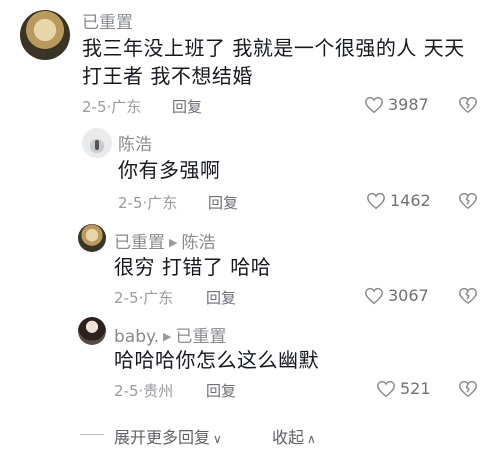 The height and width of the screenshot is (460, 500). Describe the element at coordinates (273, 62) in the screenshot. I see `comment-text: 我三年没上班了 我就是一个很强的人 天天打王者 我不想结婚` at that location.